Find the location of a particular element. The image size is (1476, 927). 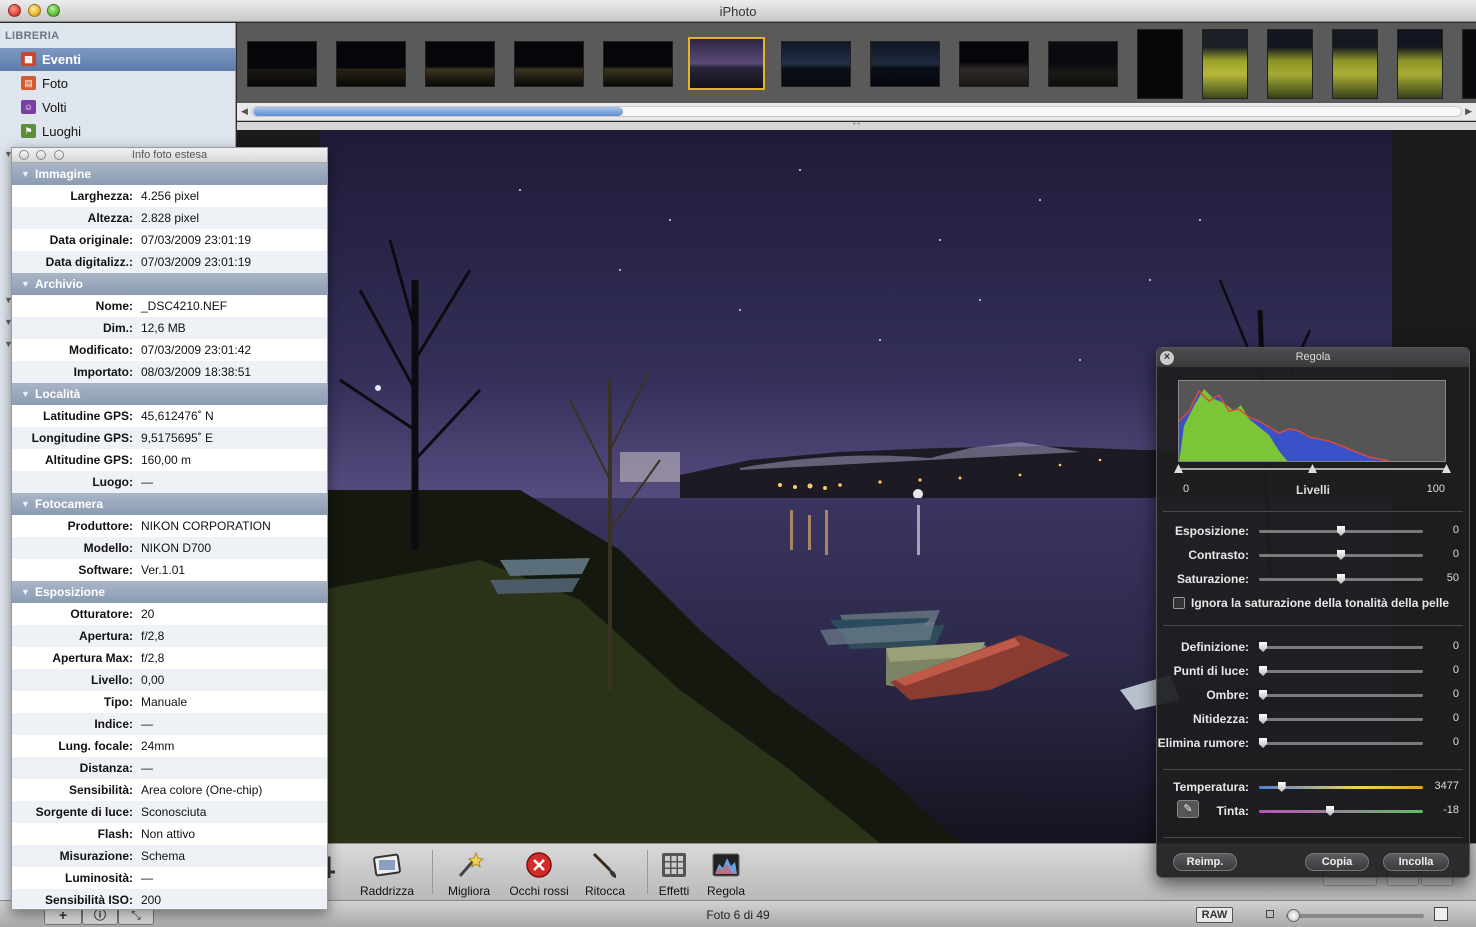

info-group-header: ▼ Immagine is located at coordinates (169, 174).